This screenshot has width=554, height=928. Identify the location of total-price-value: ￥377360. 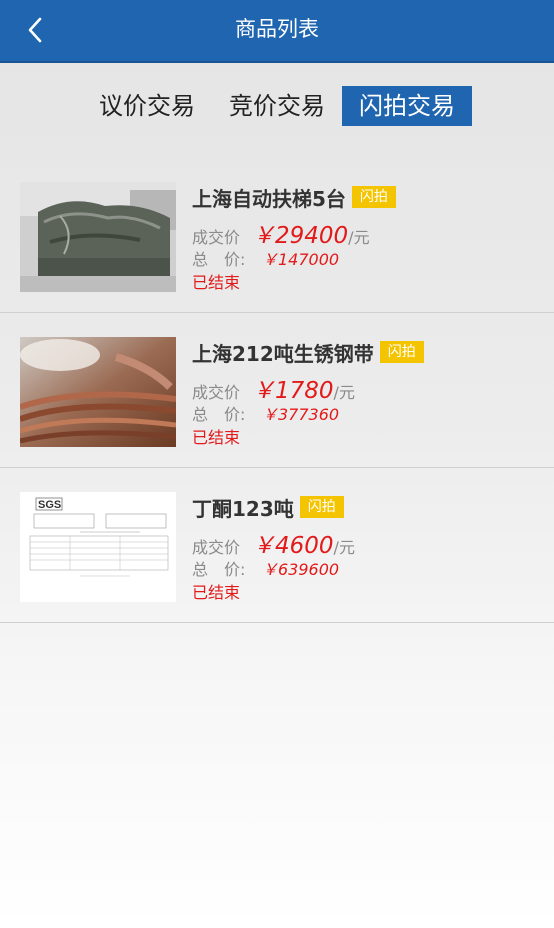
(301, 414).